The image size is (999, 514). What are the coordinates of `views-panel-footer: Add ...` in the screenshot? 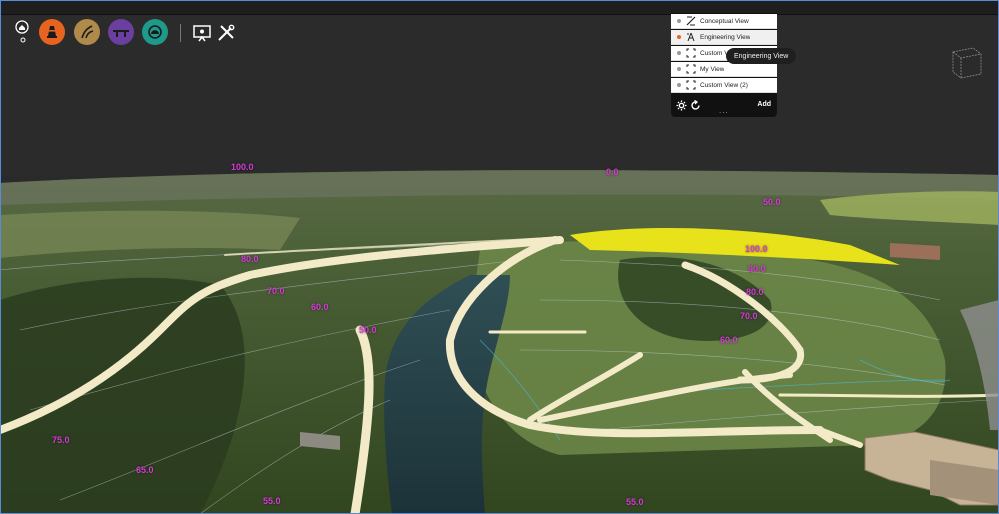 It's located at (724, 106).